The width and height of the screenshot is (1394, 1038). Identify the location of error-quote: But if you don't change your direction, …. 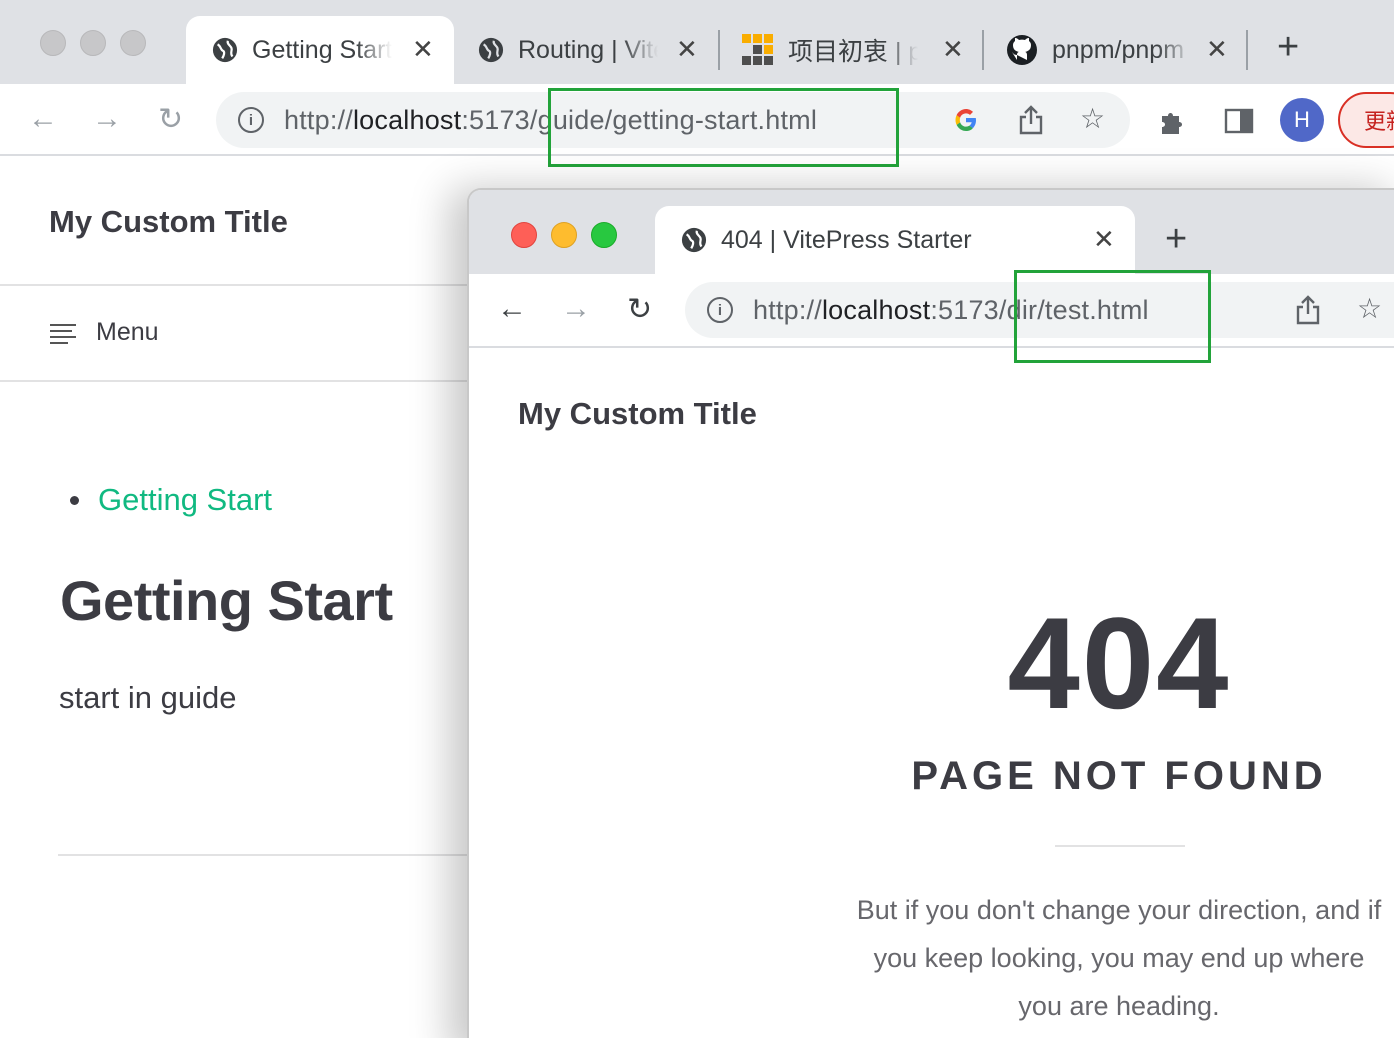
(1119, 958).